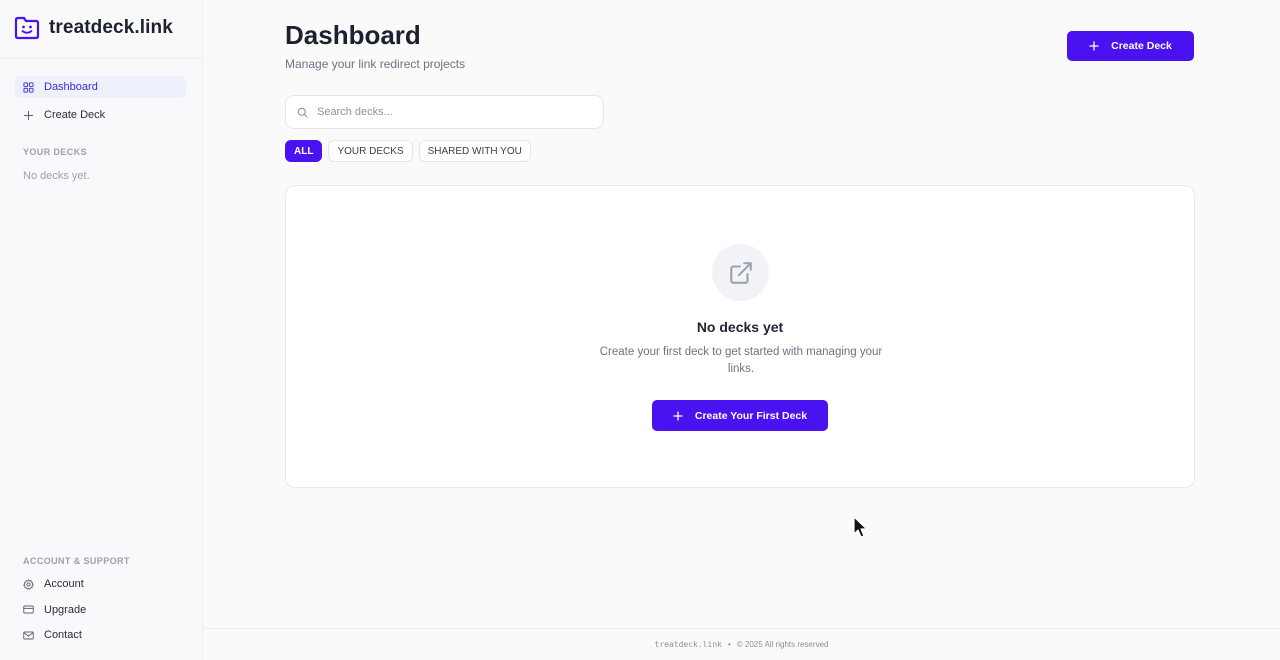  I want to click on brand-name: treatdeck.link, so click(111, 27).